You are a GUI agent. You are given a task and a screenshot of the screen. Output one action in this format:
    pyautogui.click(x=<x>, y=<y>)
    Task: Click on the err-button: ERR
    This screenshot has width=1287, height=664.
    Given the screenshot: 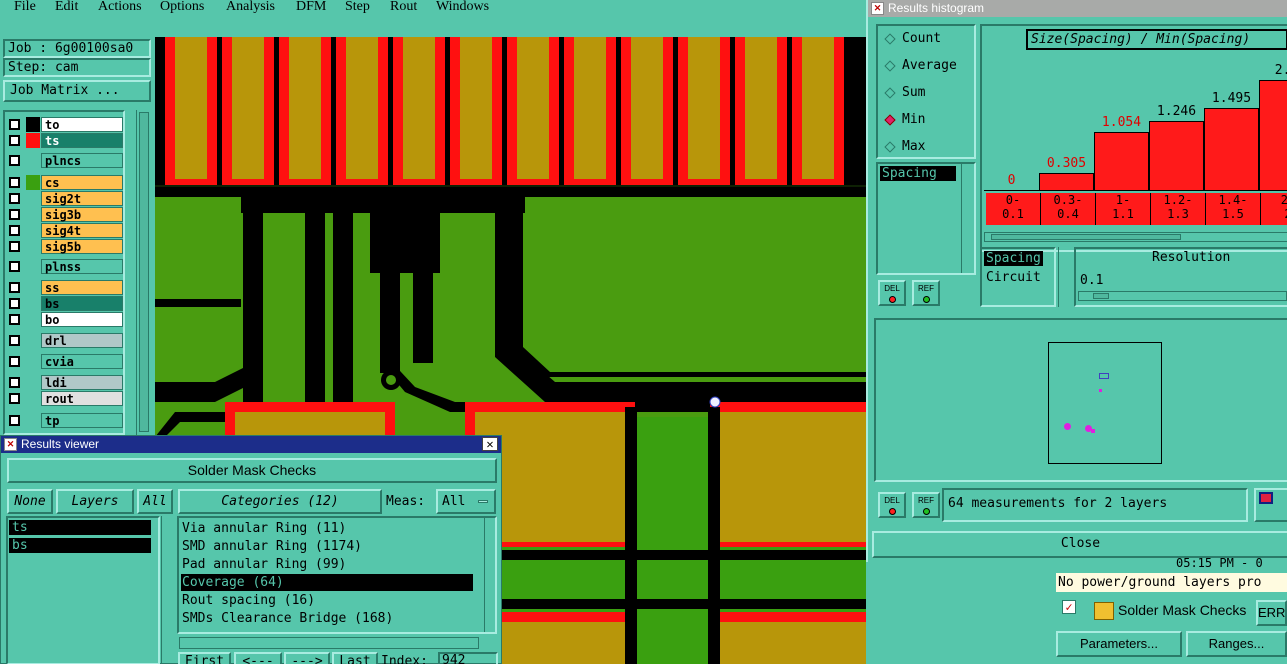 What is the action you would take?
    pyautogui.click(x=1271, y=613)
    